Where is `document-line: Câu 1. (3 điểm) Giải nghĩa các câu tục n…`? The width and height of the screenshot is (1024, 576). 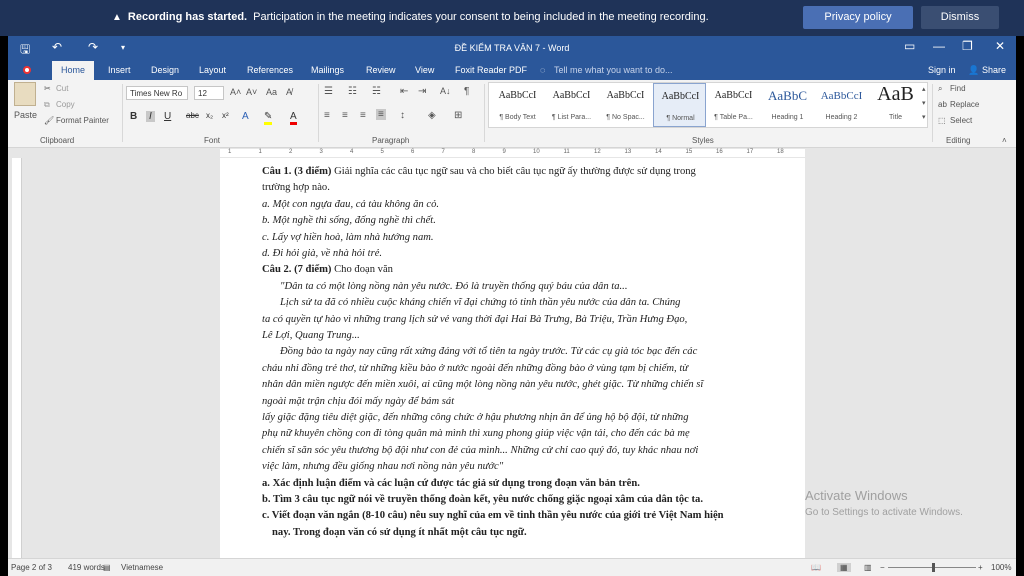 document-line: Câu 1. (3 điểm) Giải nghĩa các câu tục n… is located at coordinates (479, 171).